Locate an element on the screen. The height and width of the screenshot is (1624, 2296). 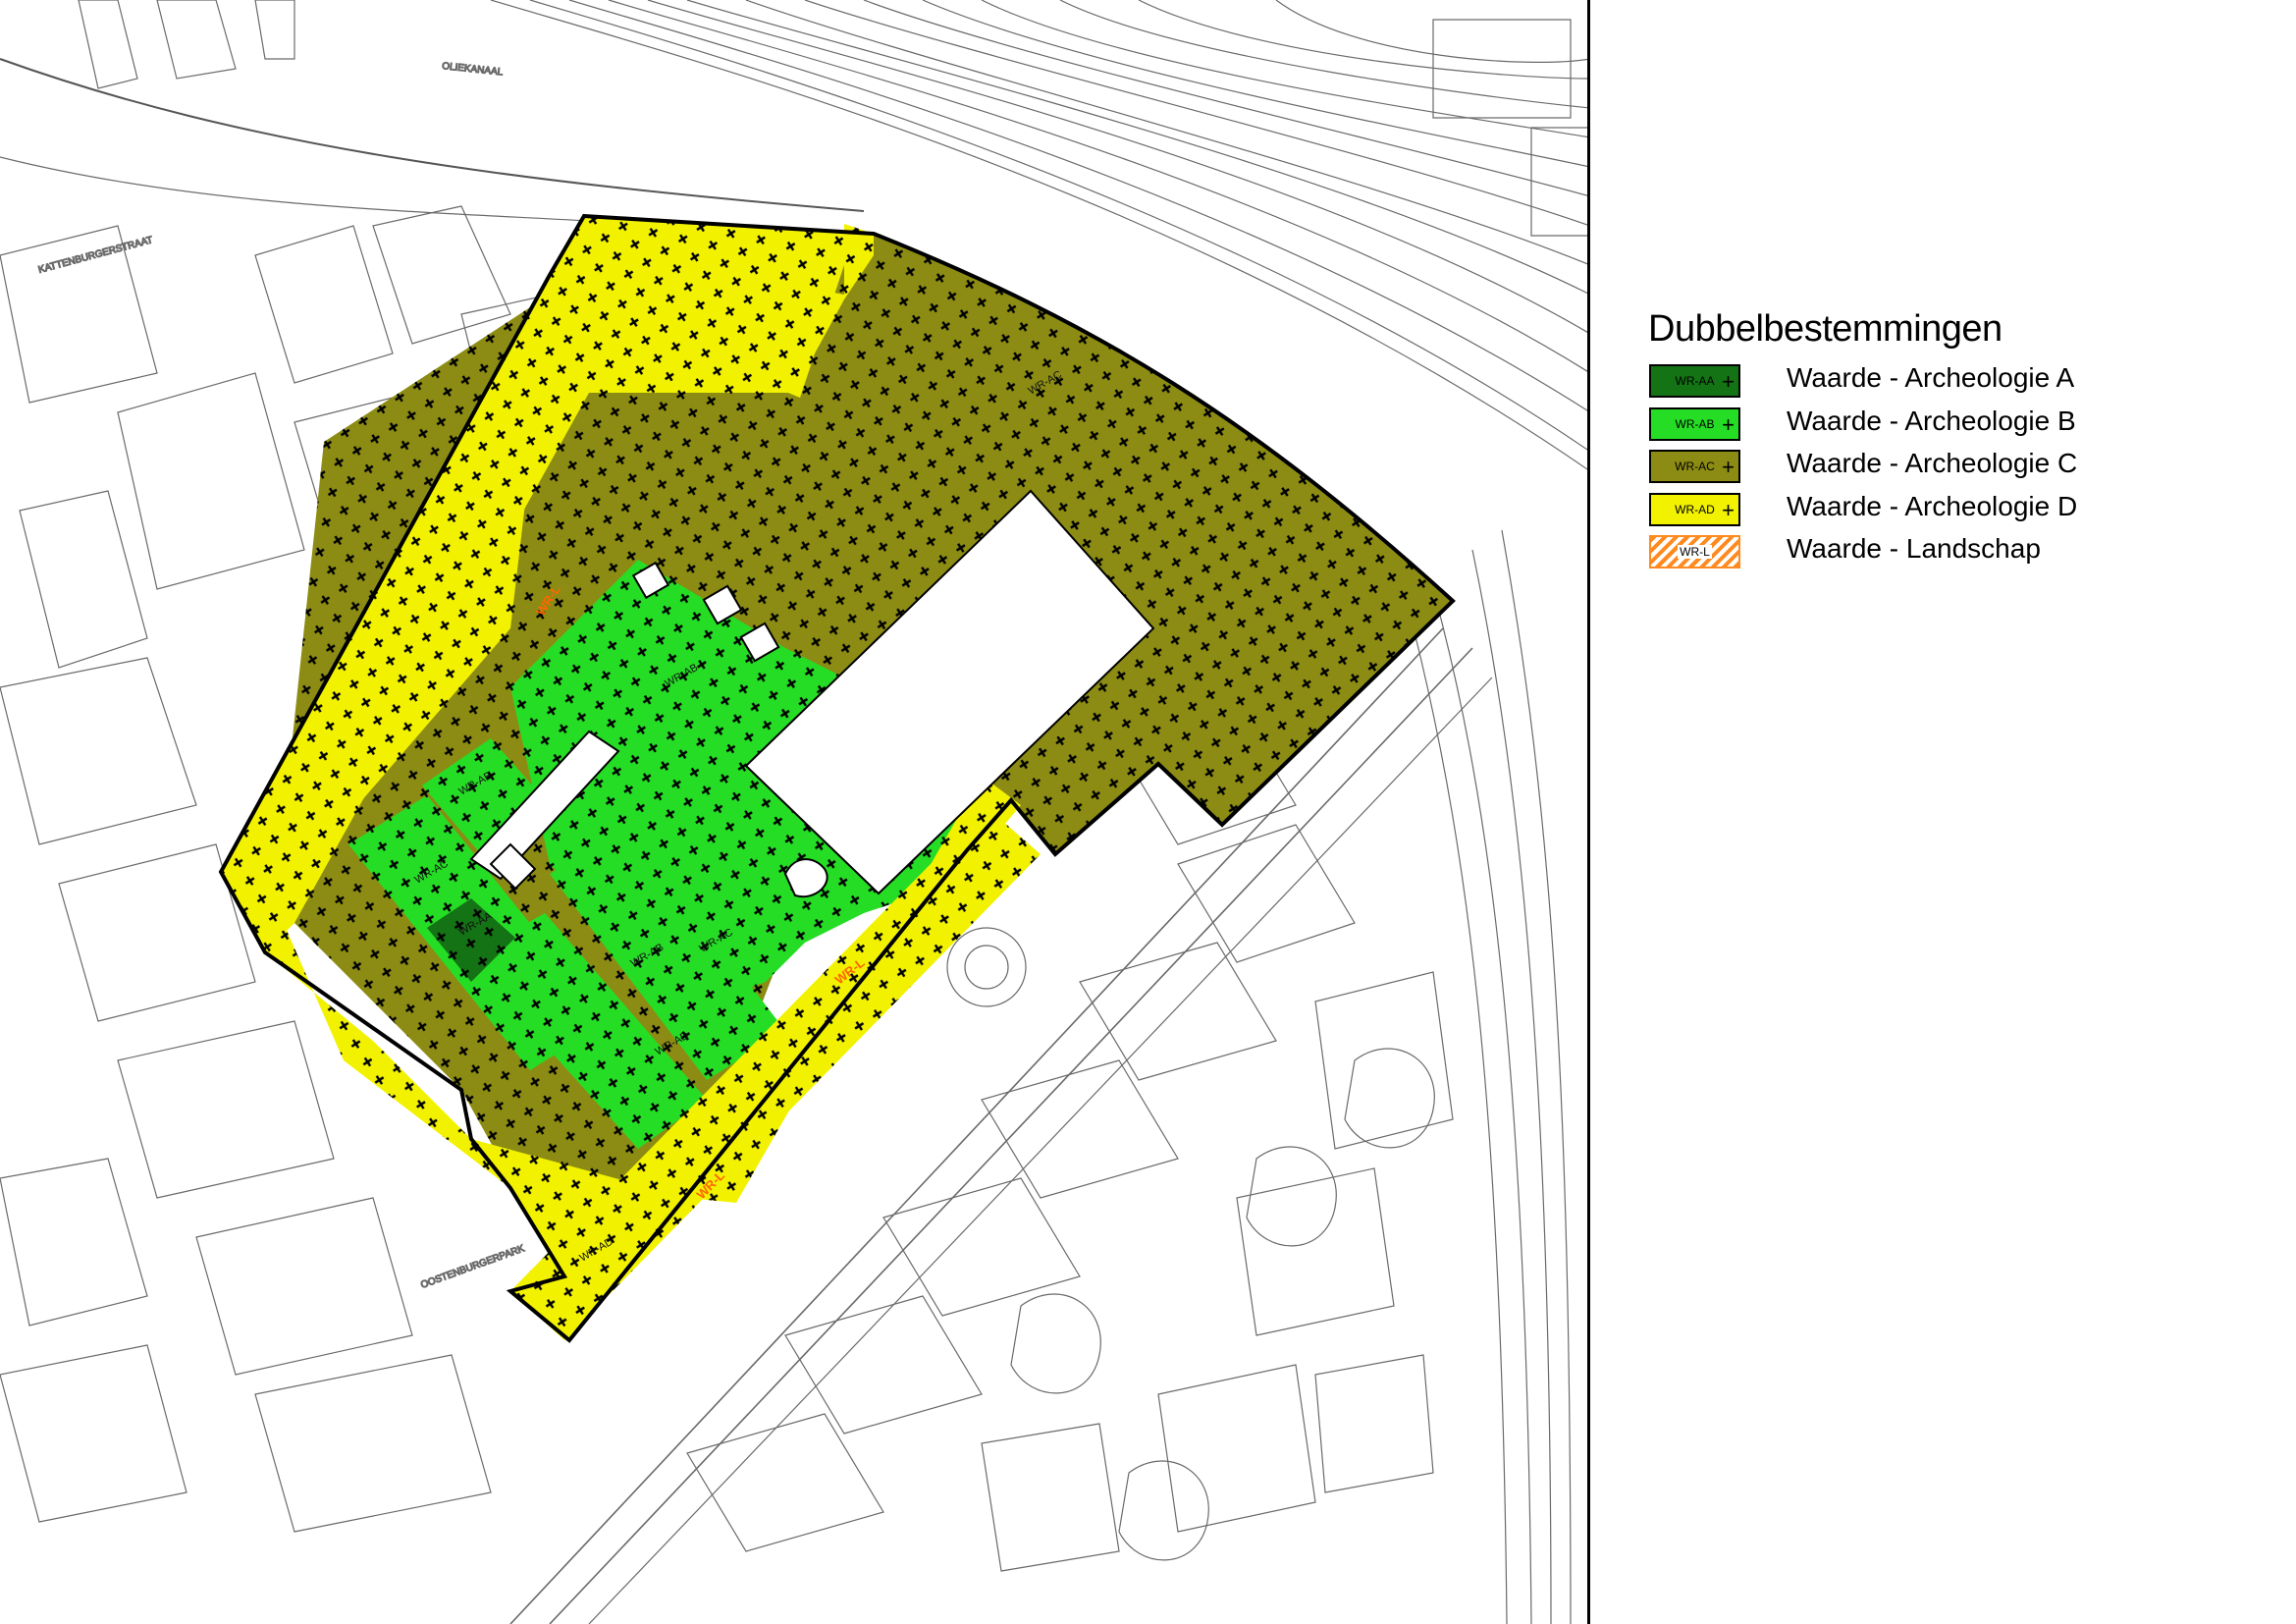
legend-code-ab: WR-AB is located at coordinates (1695, 423).